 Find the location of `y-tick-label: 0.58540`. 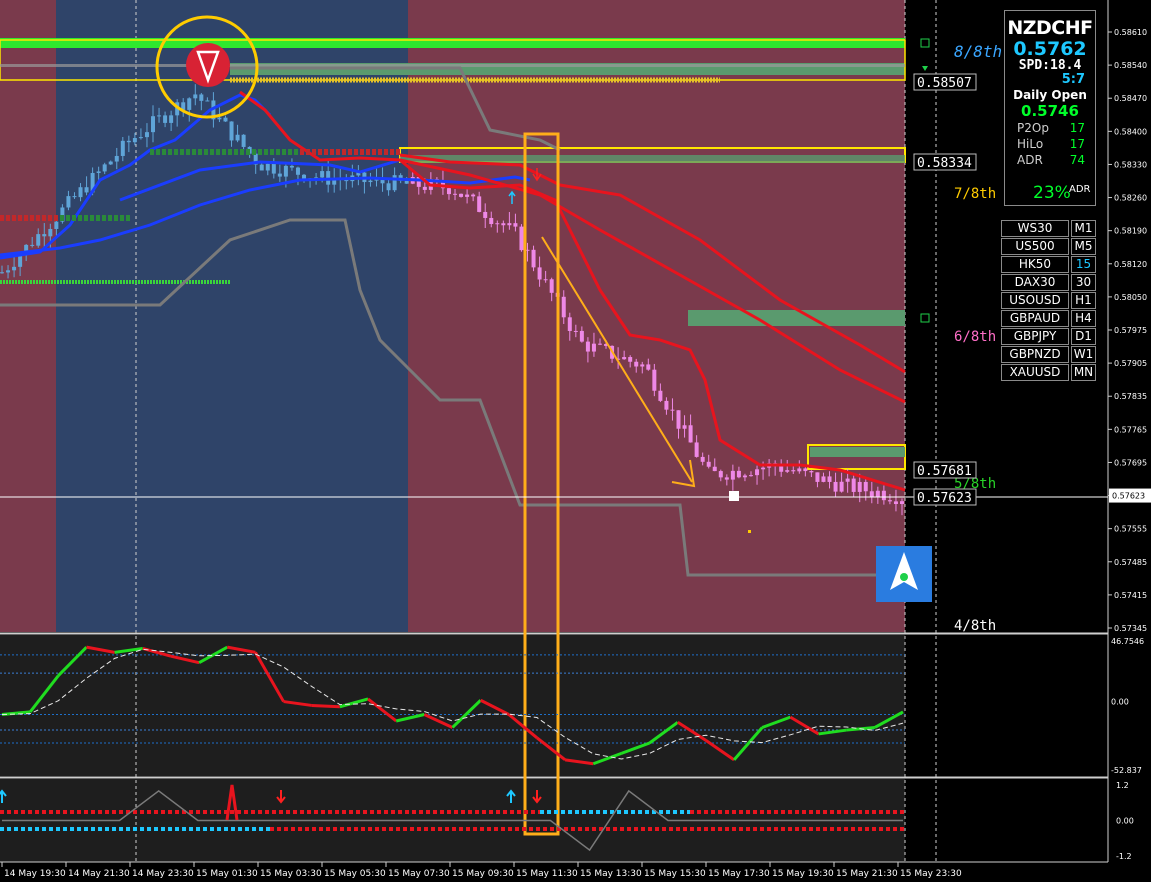

y-tick-label: 0.58540 is located at coordinates (1130, 65).